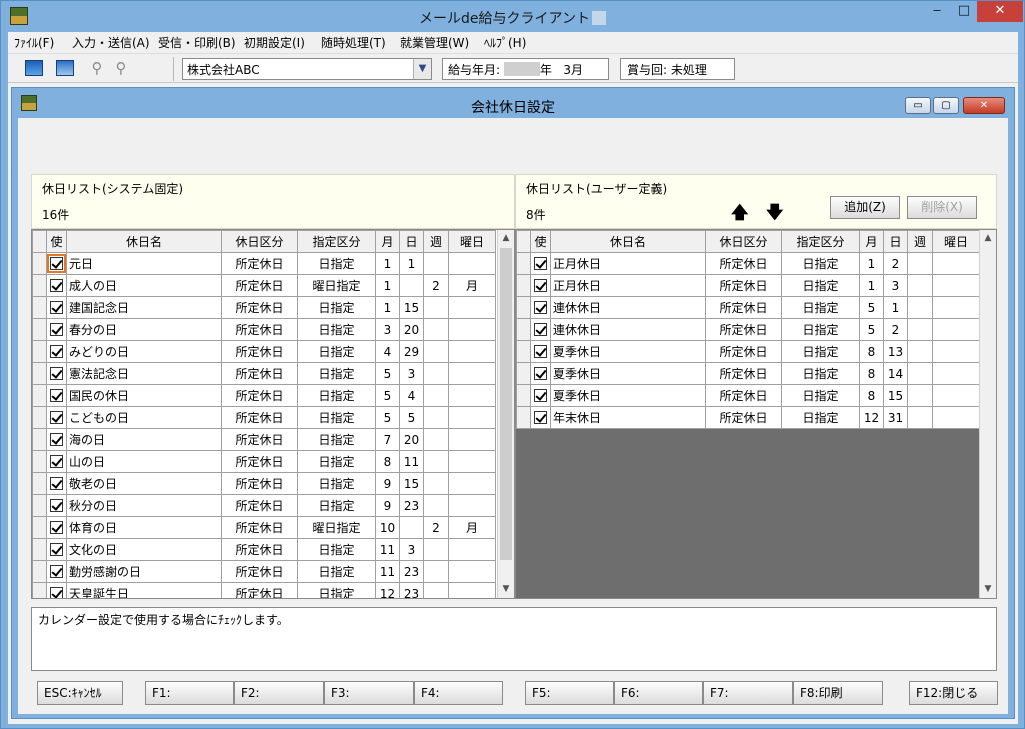 The height and width of the screenshot is (729, 1025). Describe the element at coordinates (458, 693) in the screenshot. I see `f4-button: F4:` at that location.